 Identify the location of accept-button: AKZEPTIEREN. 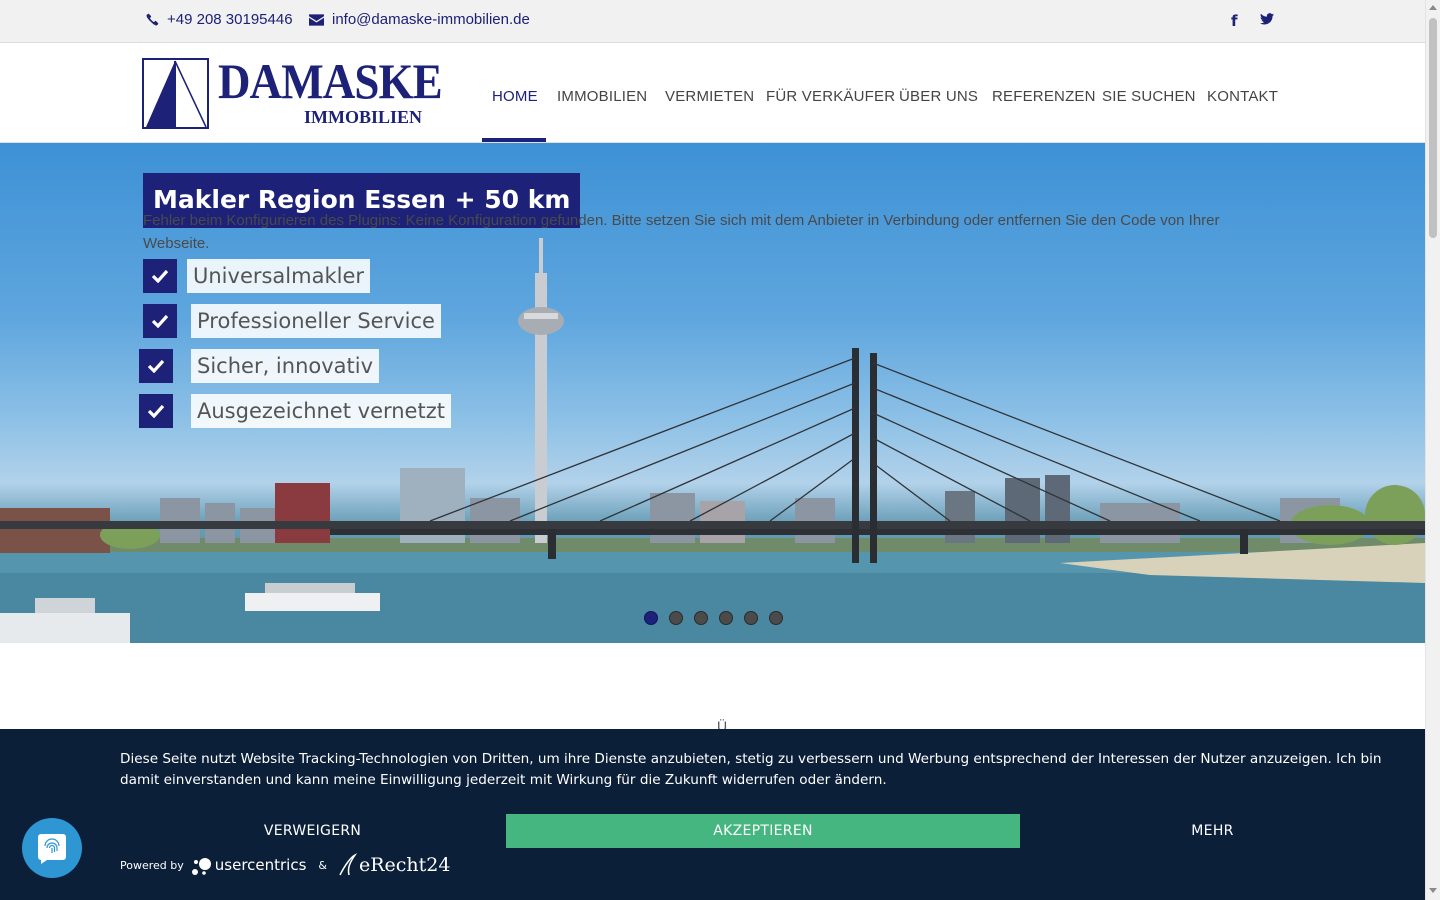
(763, 831).